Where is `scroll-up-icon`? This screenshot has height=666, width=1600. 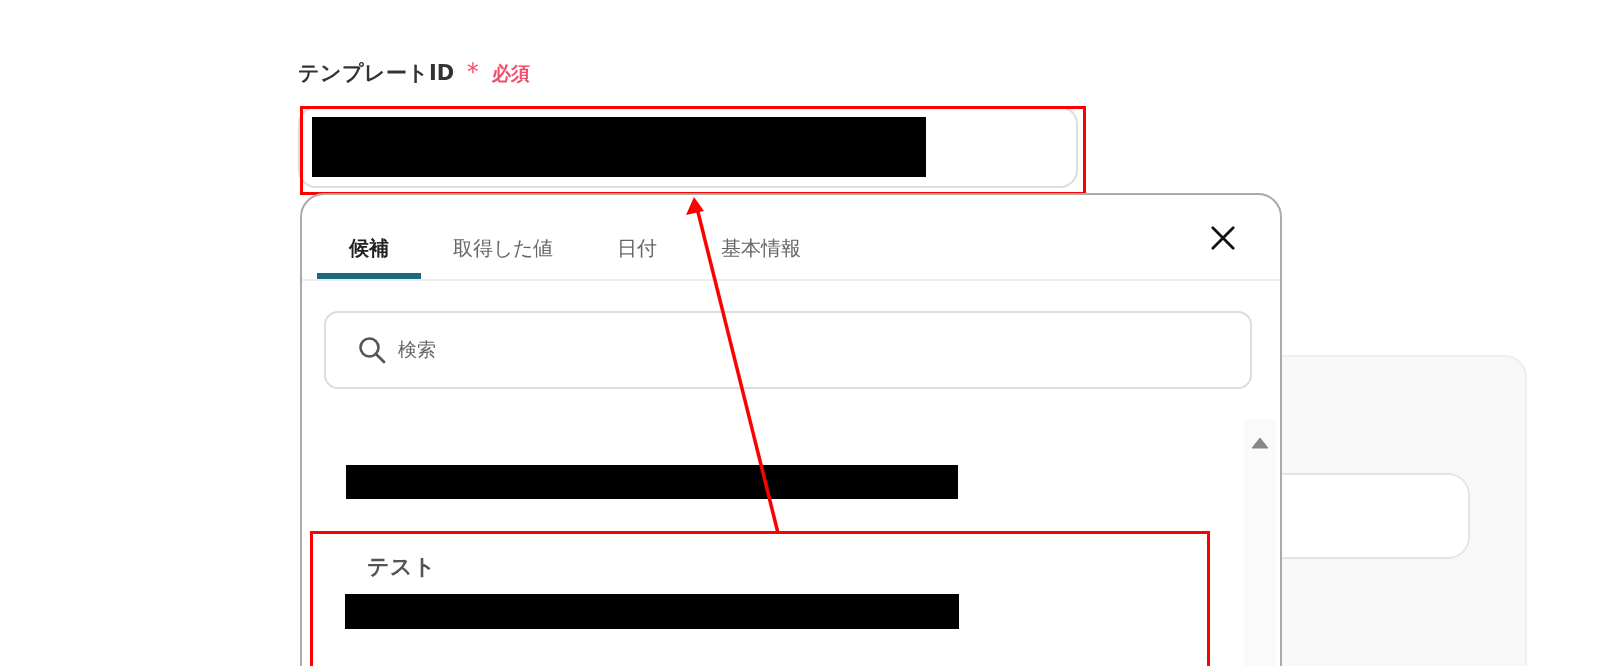
scroll-up-icon is located at coordinates (1260, 443).